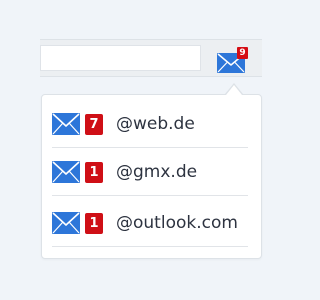 The width and height of the screenshot is (320, 300). I want to click on popup-pointer-fill, so click(234, 90).